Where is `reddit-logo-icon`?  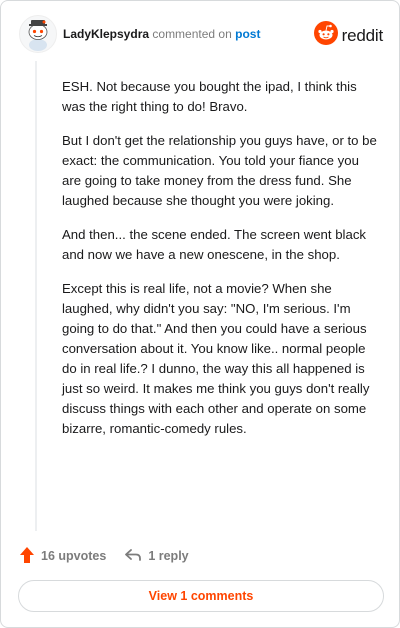 reddit-logo-icon is located at coordinates (325, 35).